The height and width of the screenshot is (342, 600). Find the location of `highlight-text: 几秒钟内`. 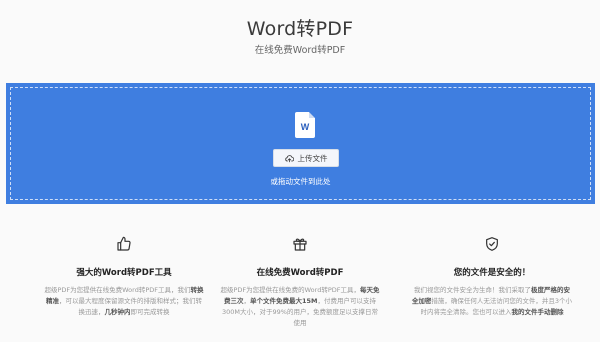

highlight-text: 几秒钟内 is located at coordinates (117, 312).